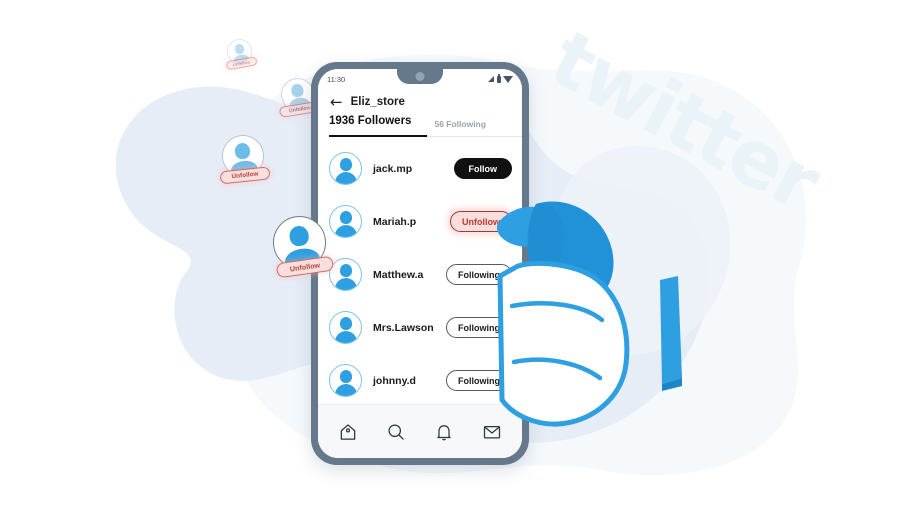 The image size is (911, 511). I want to click on home-icon, so click(348, 432).